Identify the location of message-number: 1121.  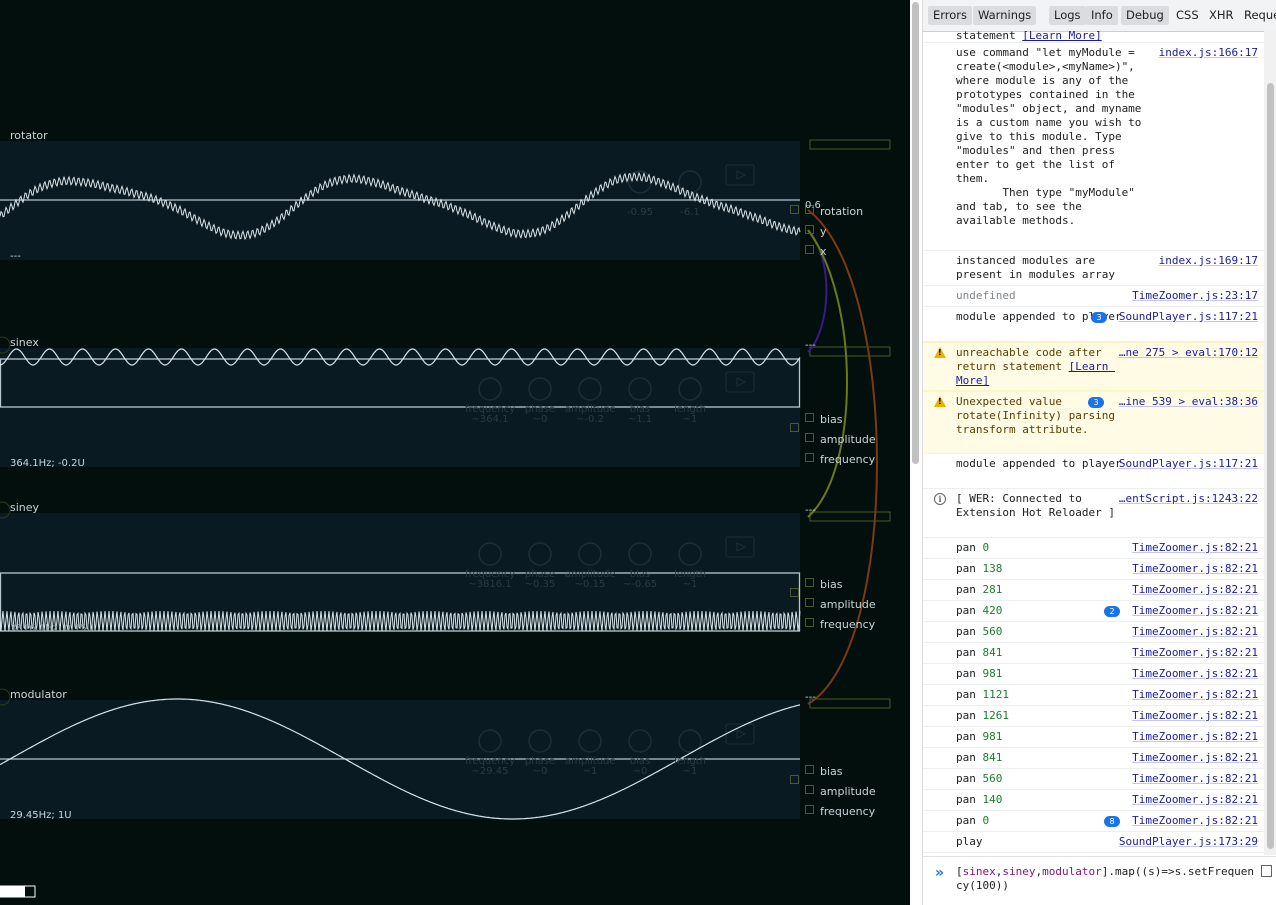
(996, 694).